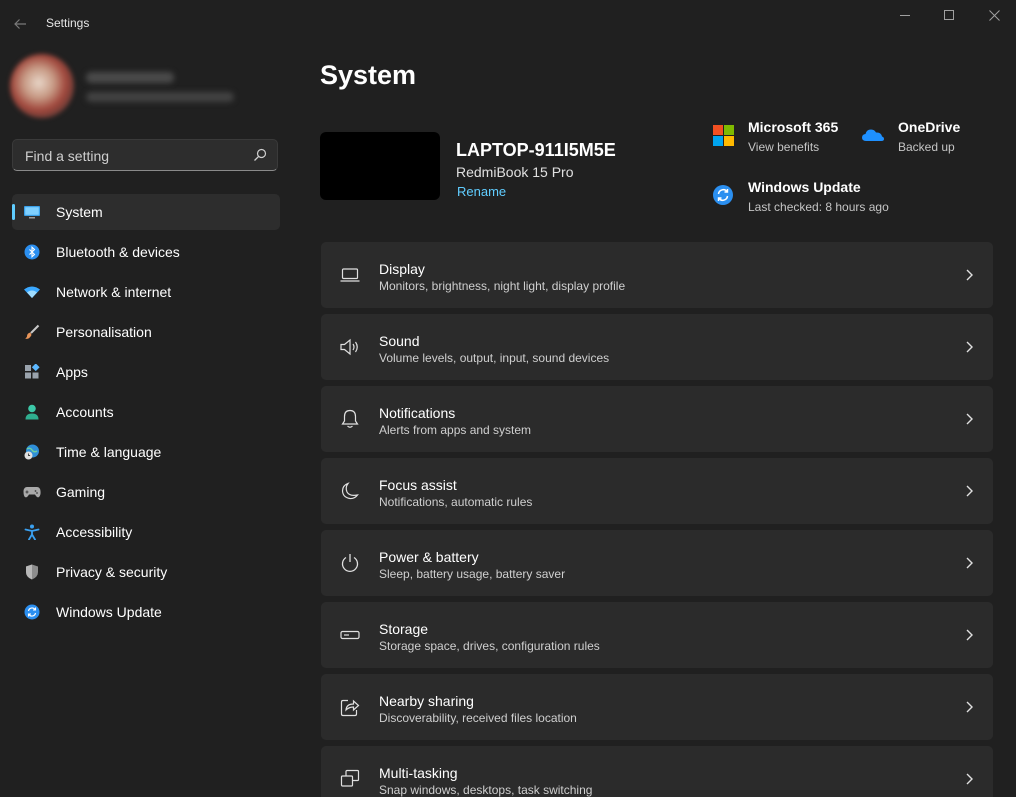  Describe the element at coordinates (32, 252) in the screenshot. I see `bluetooth-icon` at that location.